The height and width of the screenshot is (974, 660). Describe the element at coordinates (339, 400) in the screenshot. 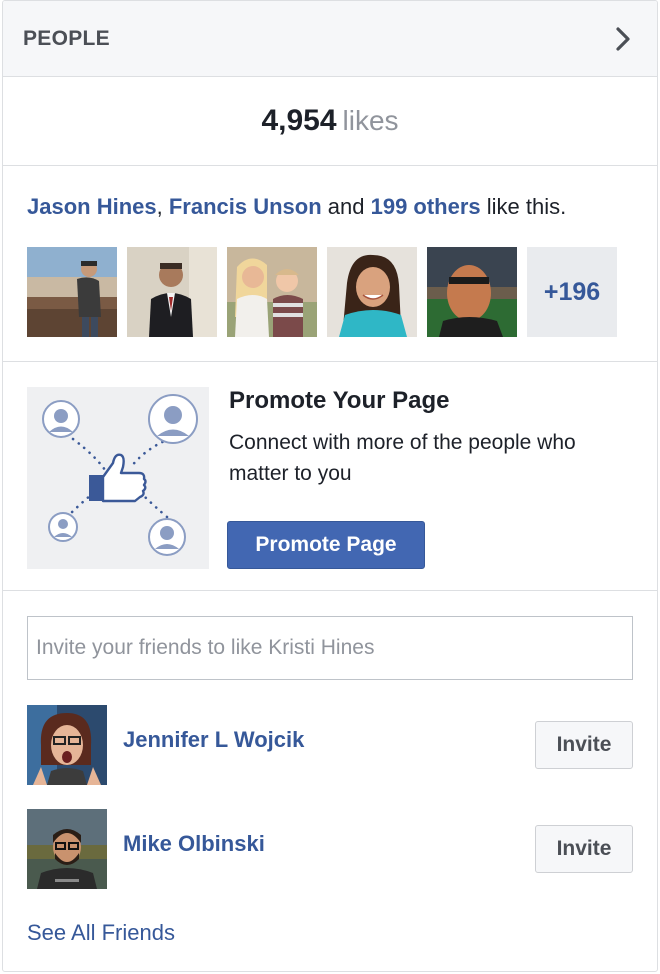

I see `promo-title: Promote Your Page` at that location.